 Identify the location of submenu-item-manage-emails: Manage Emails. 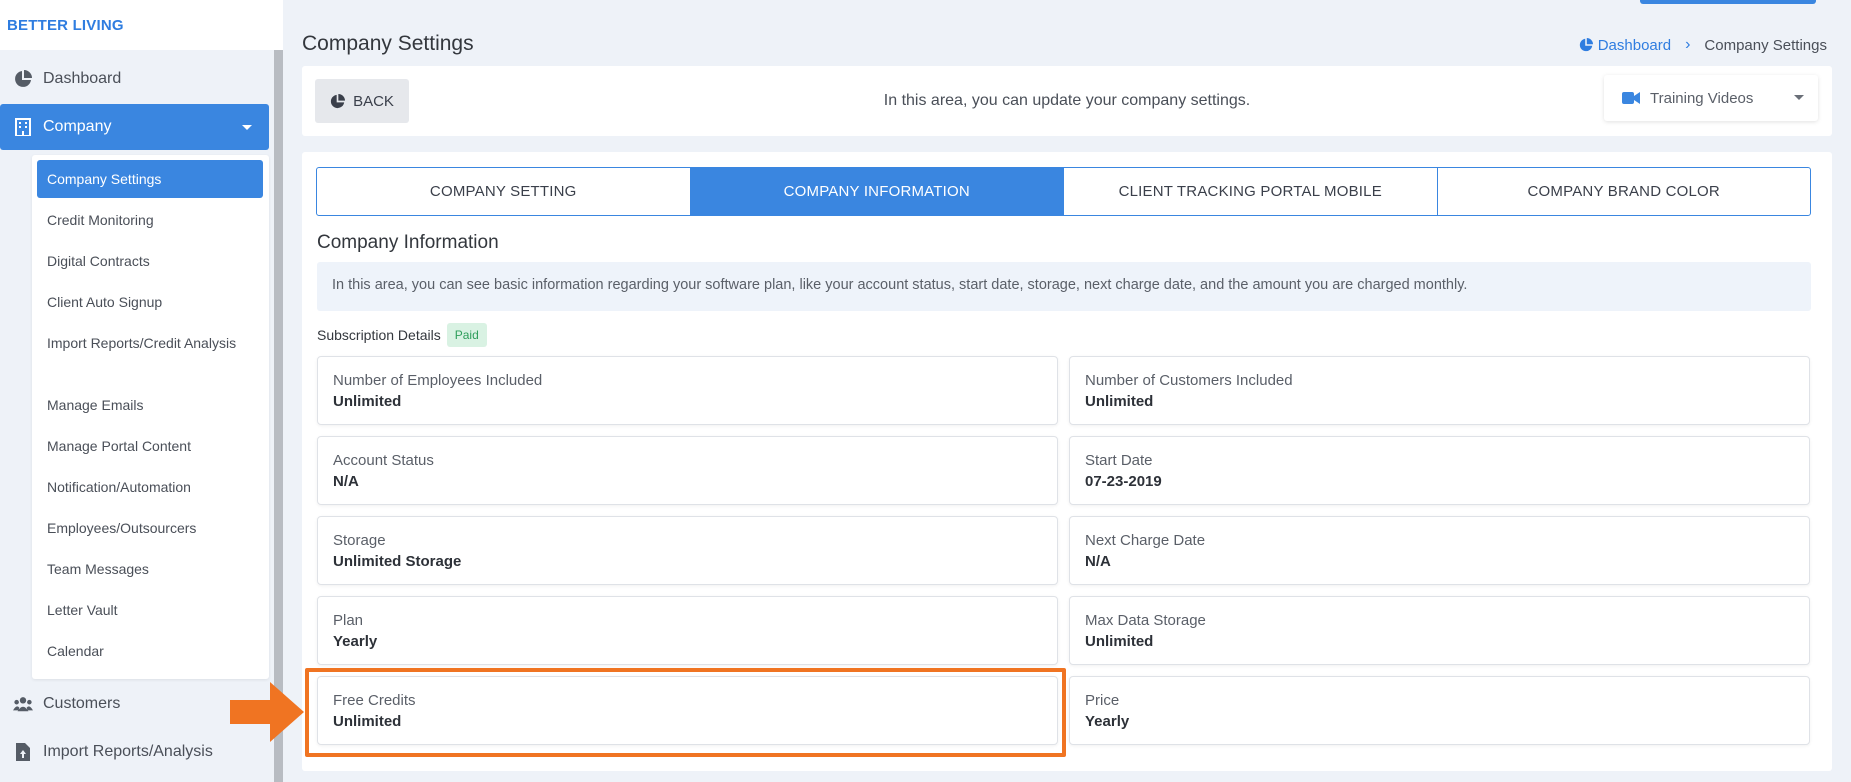
(150, 405).